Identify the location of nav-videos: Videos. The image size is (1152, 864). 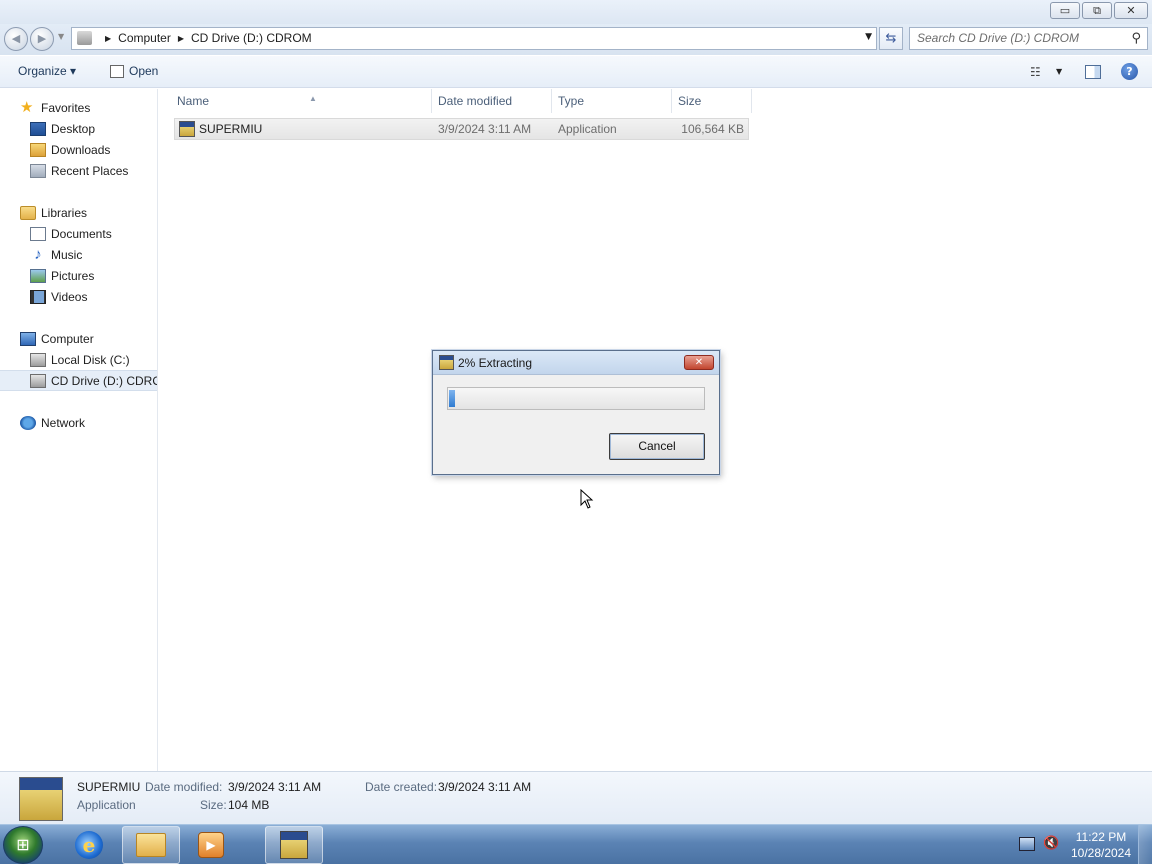
(78, 296).